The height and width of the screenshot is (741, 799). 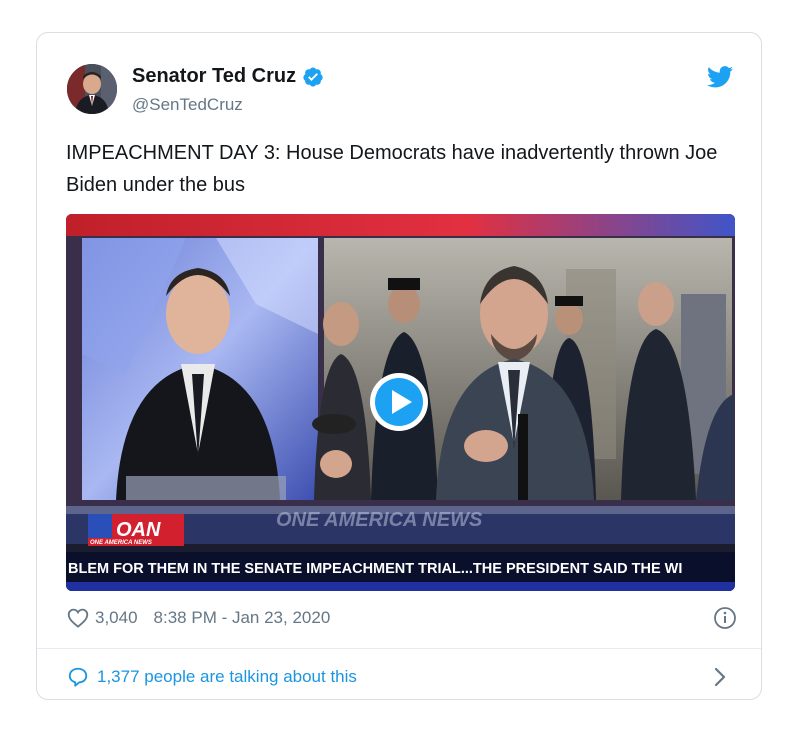 What do you see at coordinates (402, 618) in the screenshot?
I see `tweet-meta: 3,040 8:38 PM - Jan 23, 2020` at bounding box center [402, 618].